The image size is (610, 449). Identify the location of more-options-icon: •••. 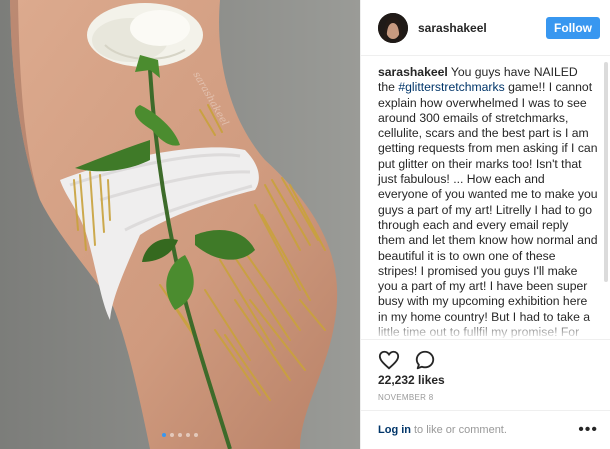
(588, 430).